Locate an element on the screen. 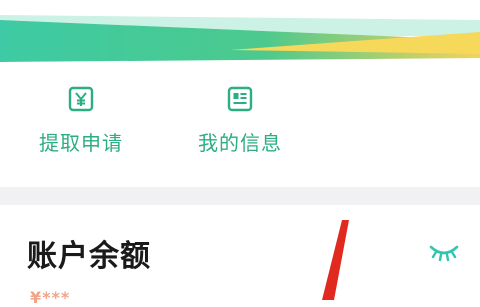 Image resolution: width=480 pixels, height=307 pixels. yen-icon is located at coordinates (81, 99).